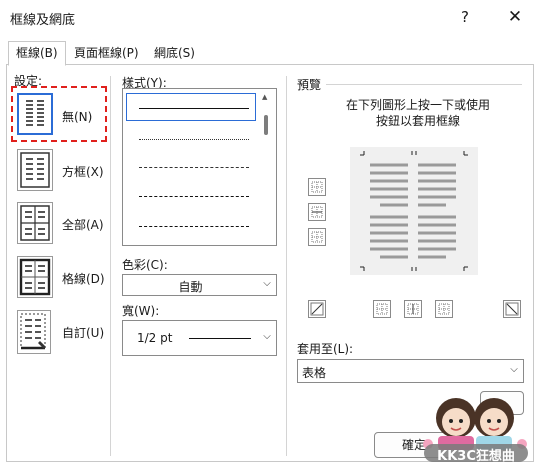  I want to click on close-button: ✕, so click(515, 17).